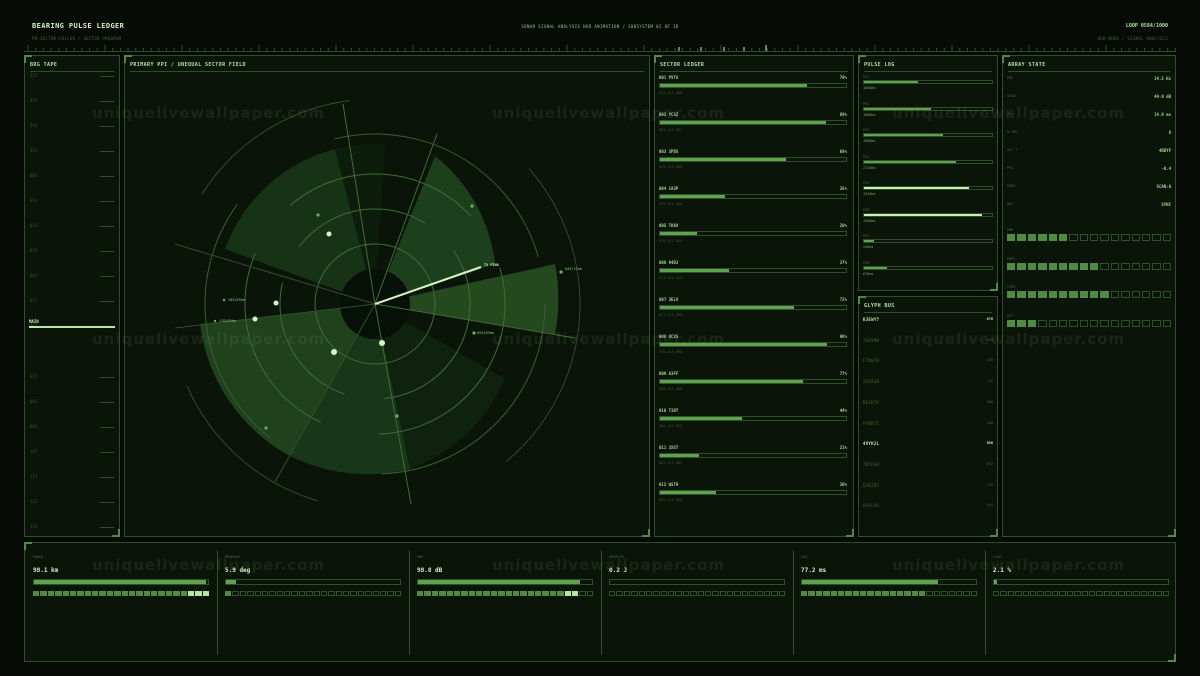 Image resolution: width=1200 pixels, height=676 pixels. What do you see at coordinates (928, 138) in the screenshot?
I see `pulse-log-row: P03 1980ms` at bounding box center [928, 138].